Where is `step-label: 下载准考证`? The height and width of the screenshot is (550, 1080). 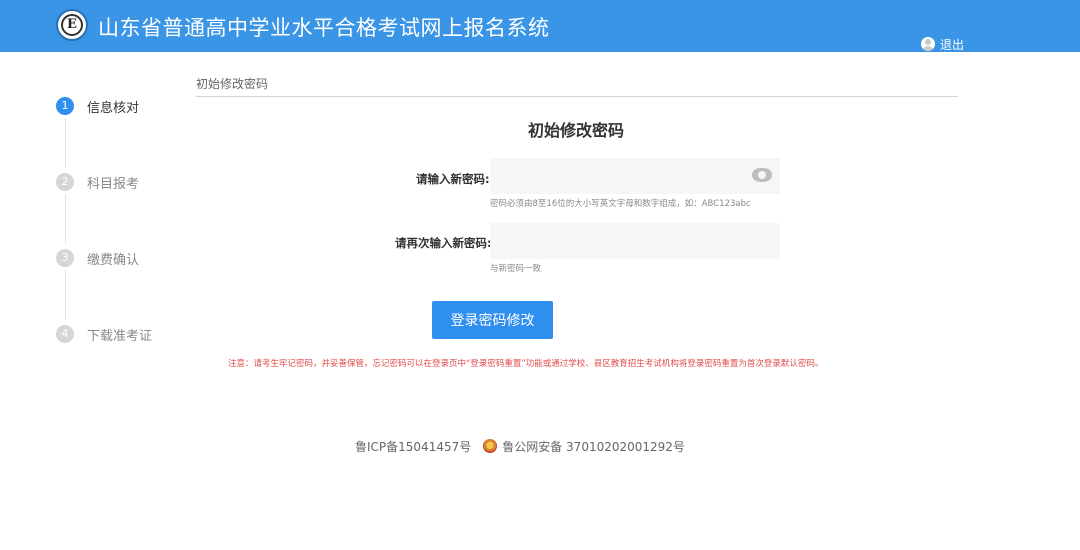
step-label: 下载准考证 is located at coordinates (120, 336).